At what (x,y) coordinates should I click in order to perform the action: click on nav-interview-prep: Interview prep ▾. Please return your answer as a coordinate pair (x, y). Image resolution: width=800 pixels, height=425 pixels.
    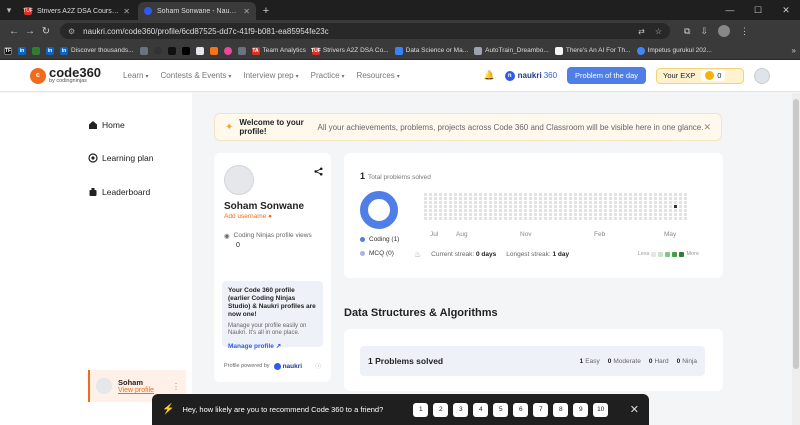
    Looking at the image, I should click on (270, 75).